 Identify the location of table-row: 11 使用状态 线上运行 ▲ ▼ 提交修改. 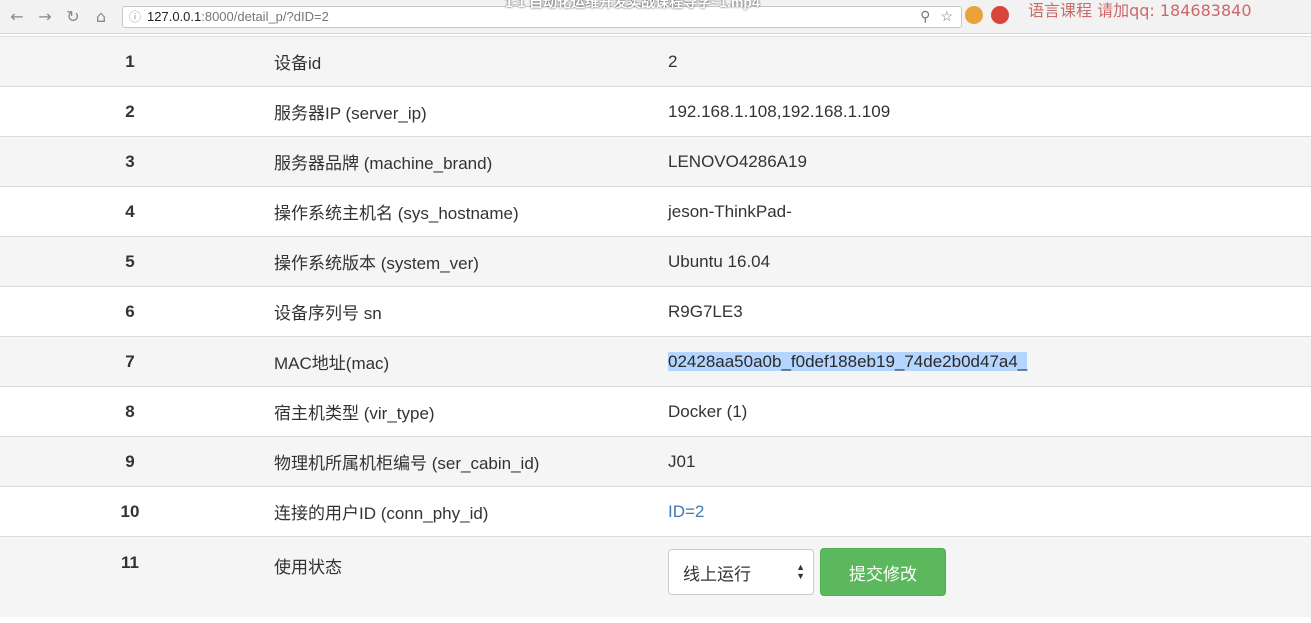
(655, 576).